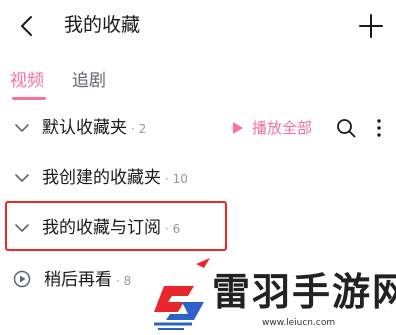 The width and height of the screenshot is (396, 335). I want to click on folder-name: 默认收藏夹, so click(84, 128).